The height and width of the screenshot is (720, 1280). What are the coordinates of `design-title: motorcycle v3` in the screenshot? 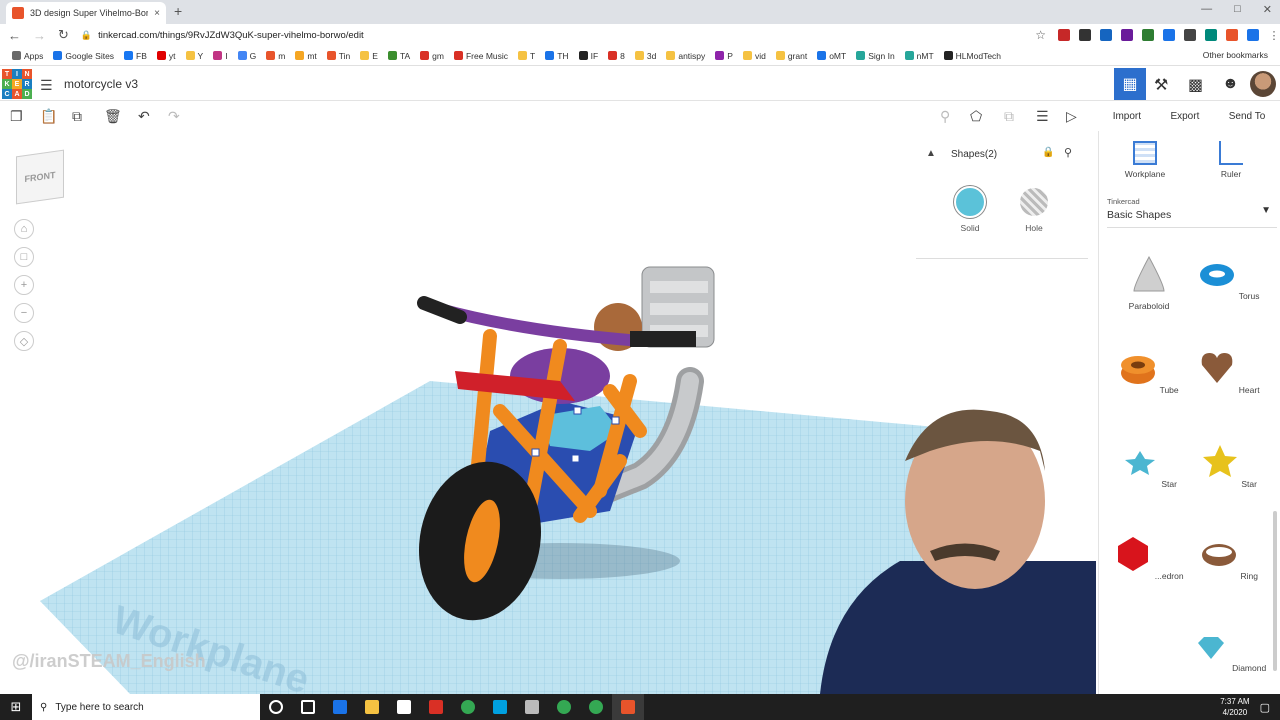 It's located at (101, 84).